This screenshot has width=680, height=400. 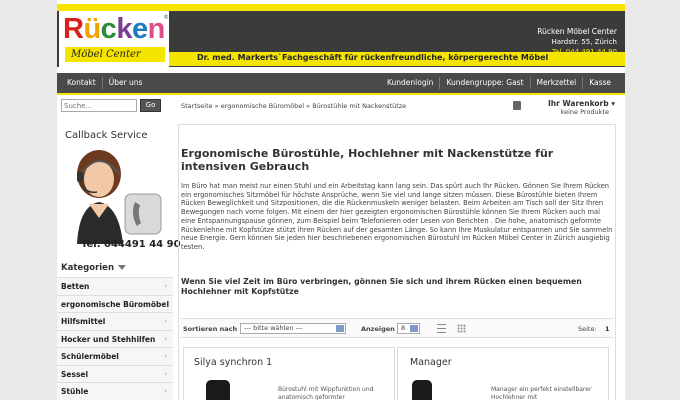 I want to click on category-label: ergonomische Büromöbel, so click(x=115, y=304).